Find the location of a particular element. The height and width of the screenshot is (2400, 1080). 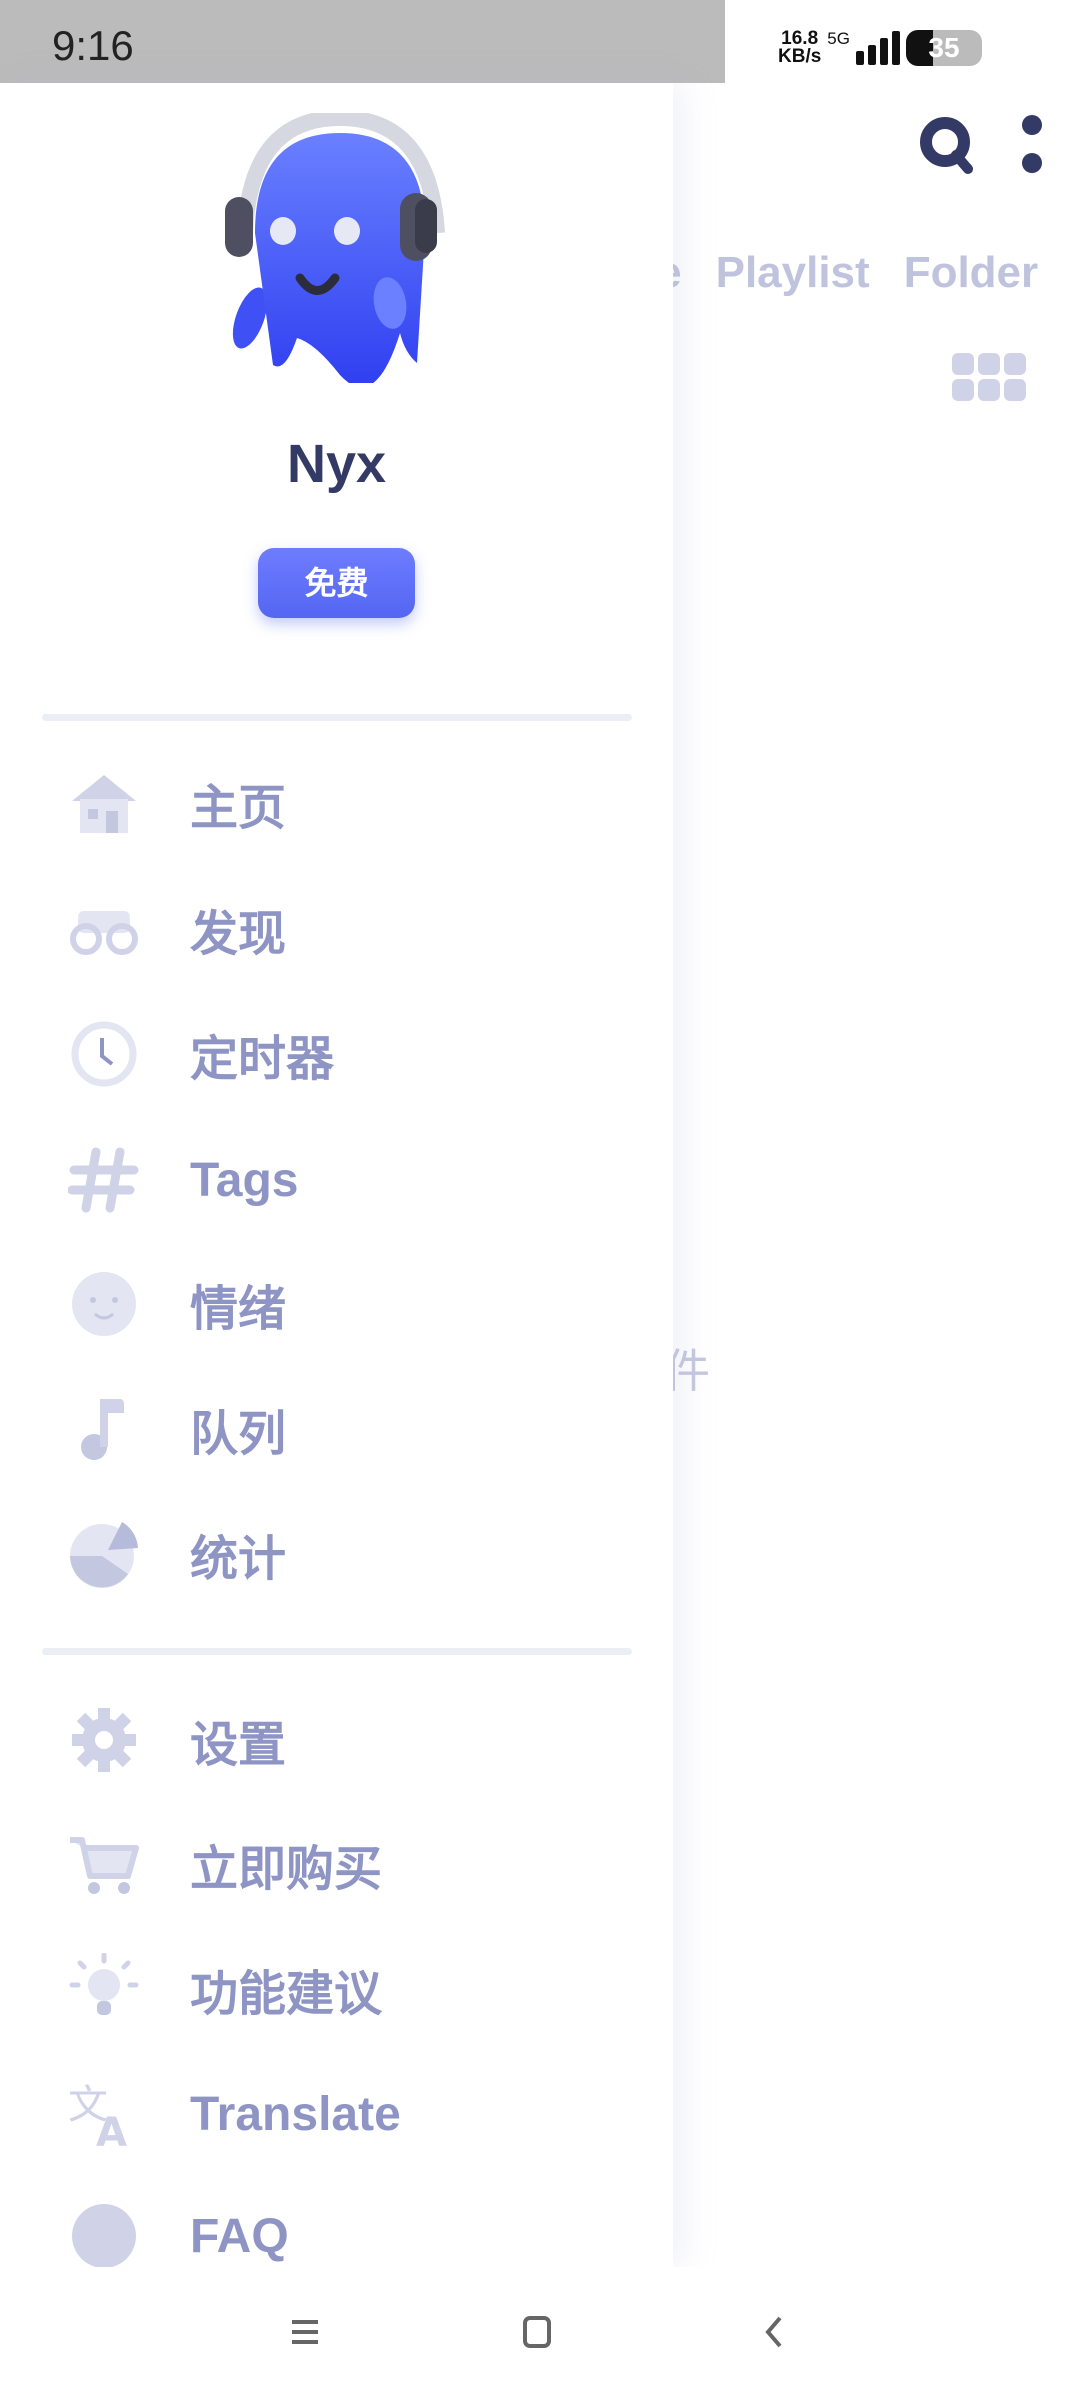

menu-item-mood: 情绪 is located at coordinates (336, 1304).